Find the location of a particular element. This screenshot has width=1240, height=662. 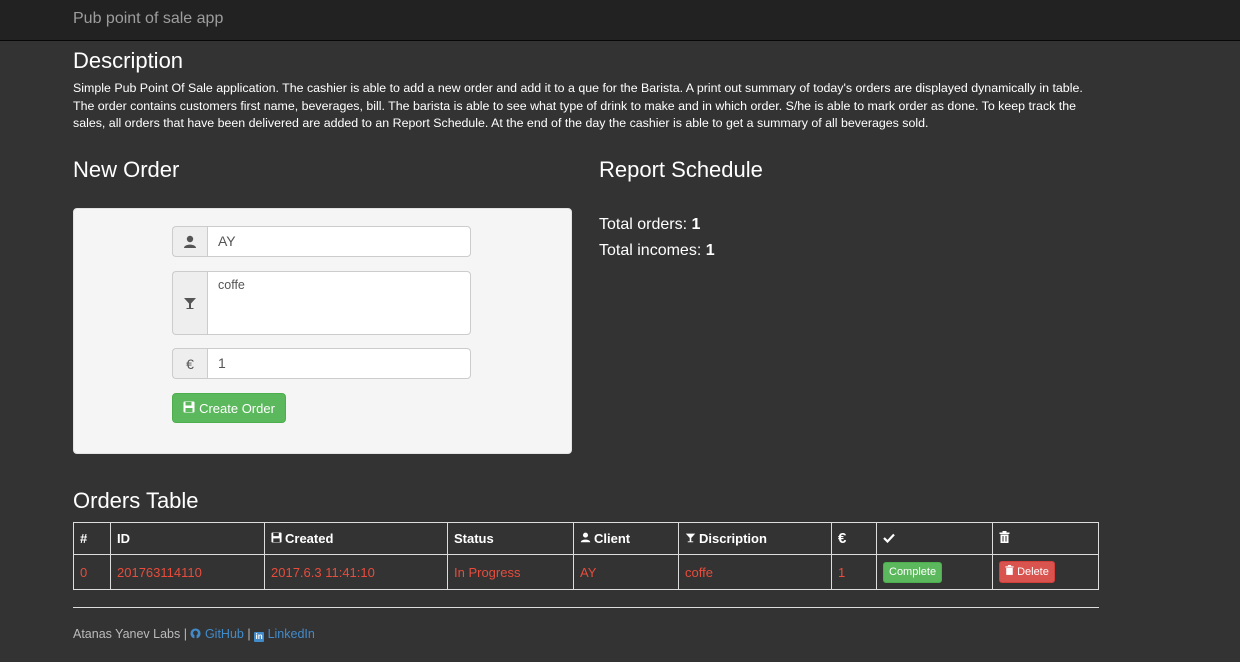

github-label: GitHub is located at coordinates (224, 634).